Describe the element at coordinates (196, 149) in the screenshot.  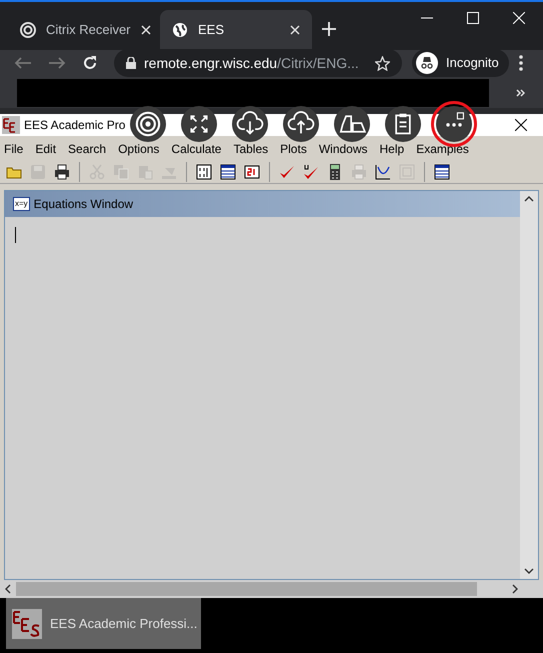
I see `menu-item: Calculate` at that location.